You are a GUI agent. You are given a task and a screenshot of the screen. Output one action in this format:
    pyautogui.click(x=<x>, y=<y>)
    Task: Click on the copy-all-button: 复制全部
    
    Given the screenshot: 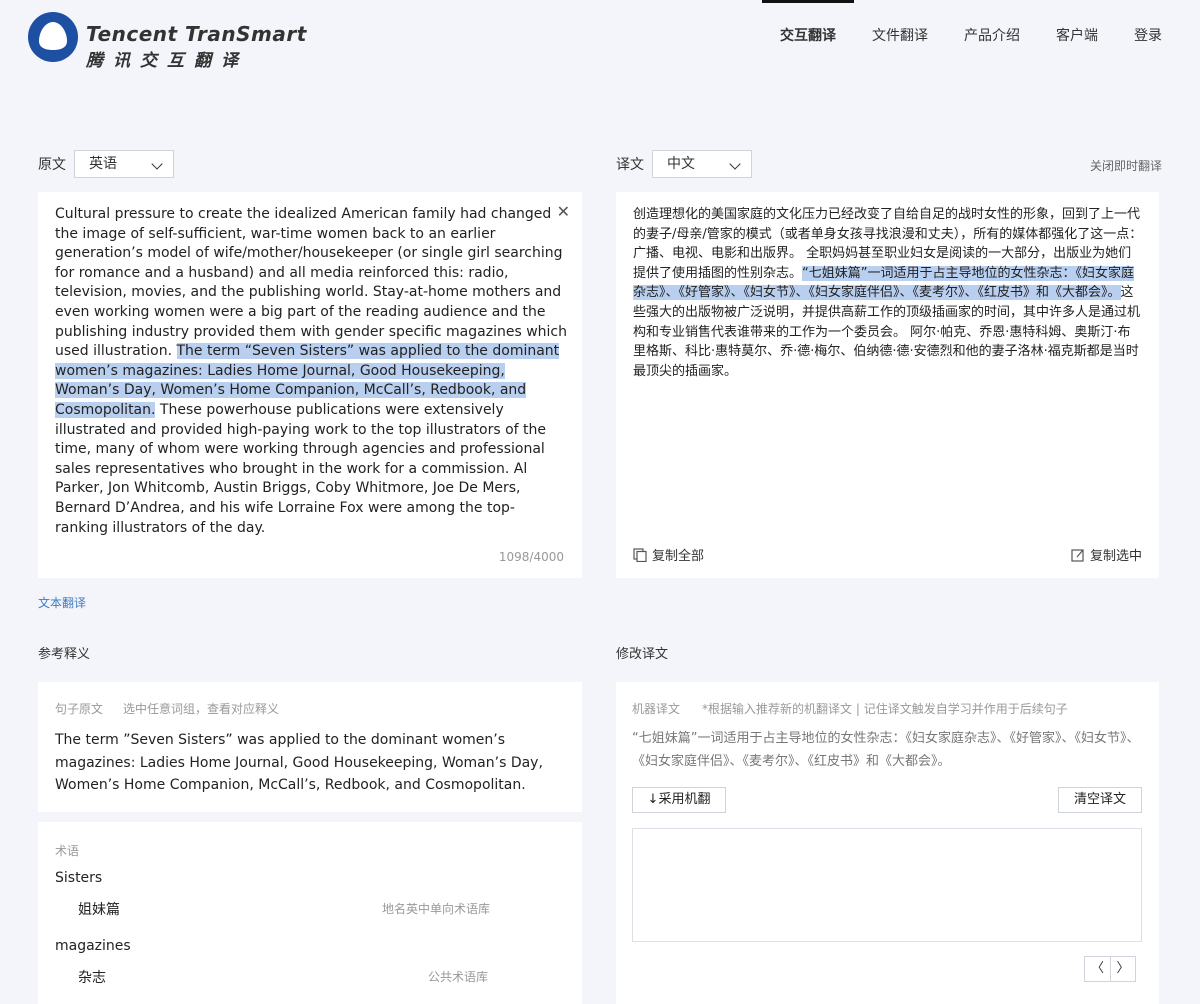 What is the action you would take?
    pyautogui.click(x=668, y=554)
    